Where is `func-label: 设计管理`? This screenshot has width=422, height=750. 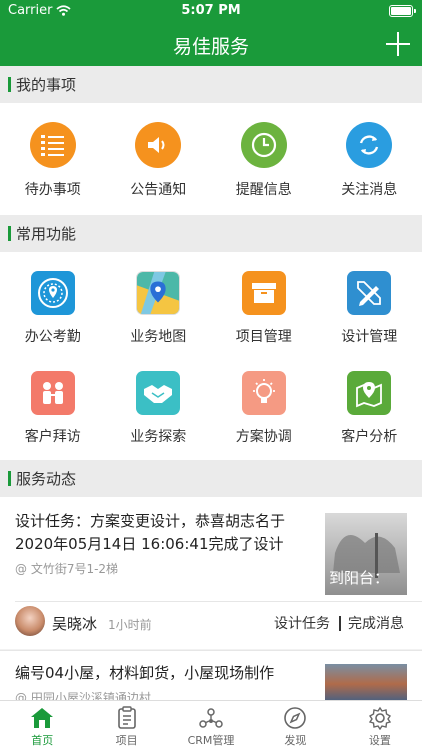
func-label: 设计管理 is located at coordinates (369, 337).